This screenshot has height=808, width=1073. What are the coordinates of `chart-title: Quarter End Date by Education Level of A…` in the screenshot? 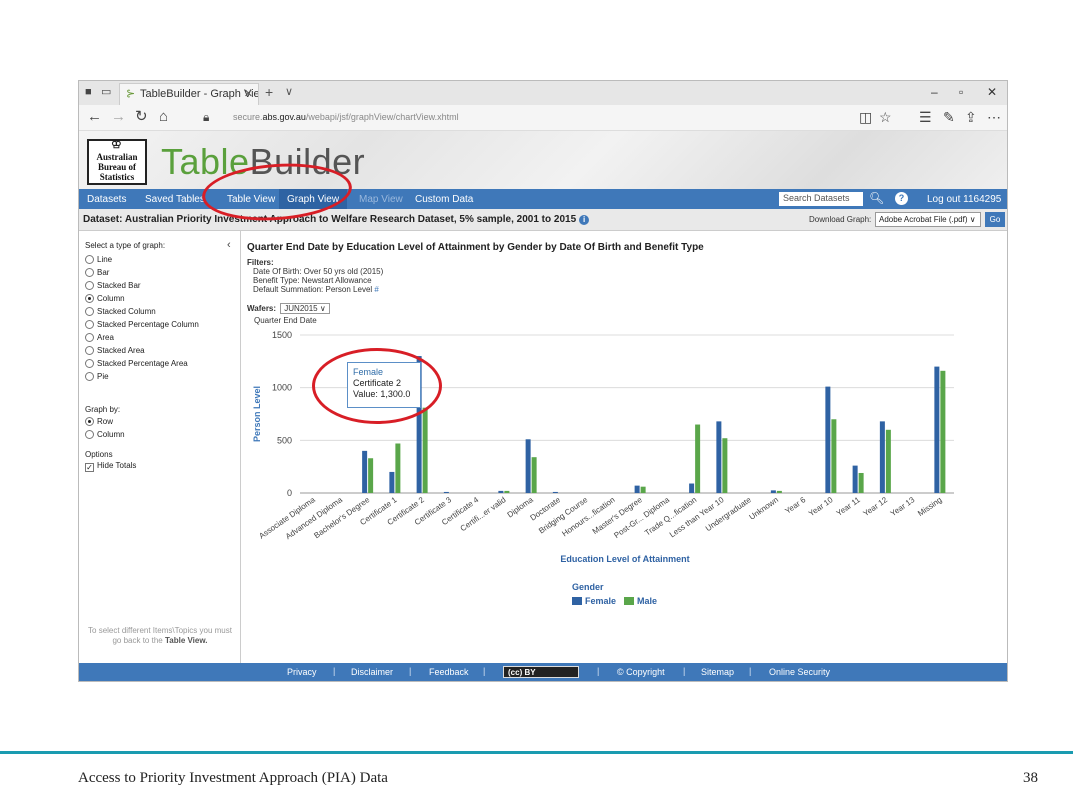 It's located at (475, 247).